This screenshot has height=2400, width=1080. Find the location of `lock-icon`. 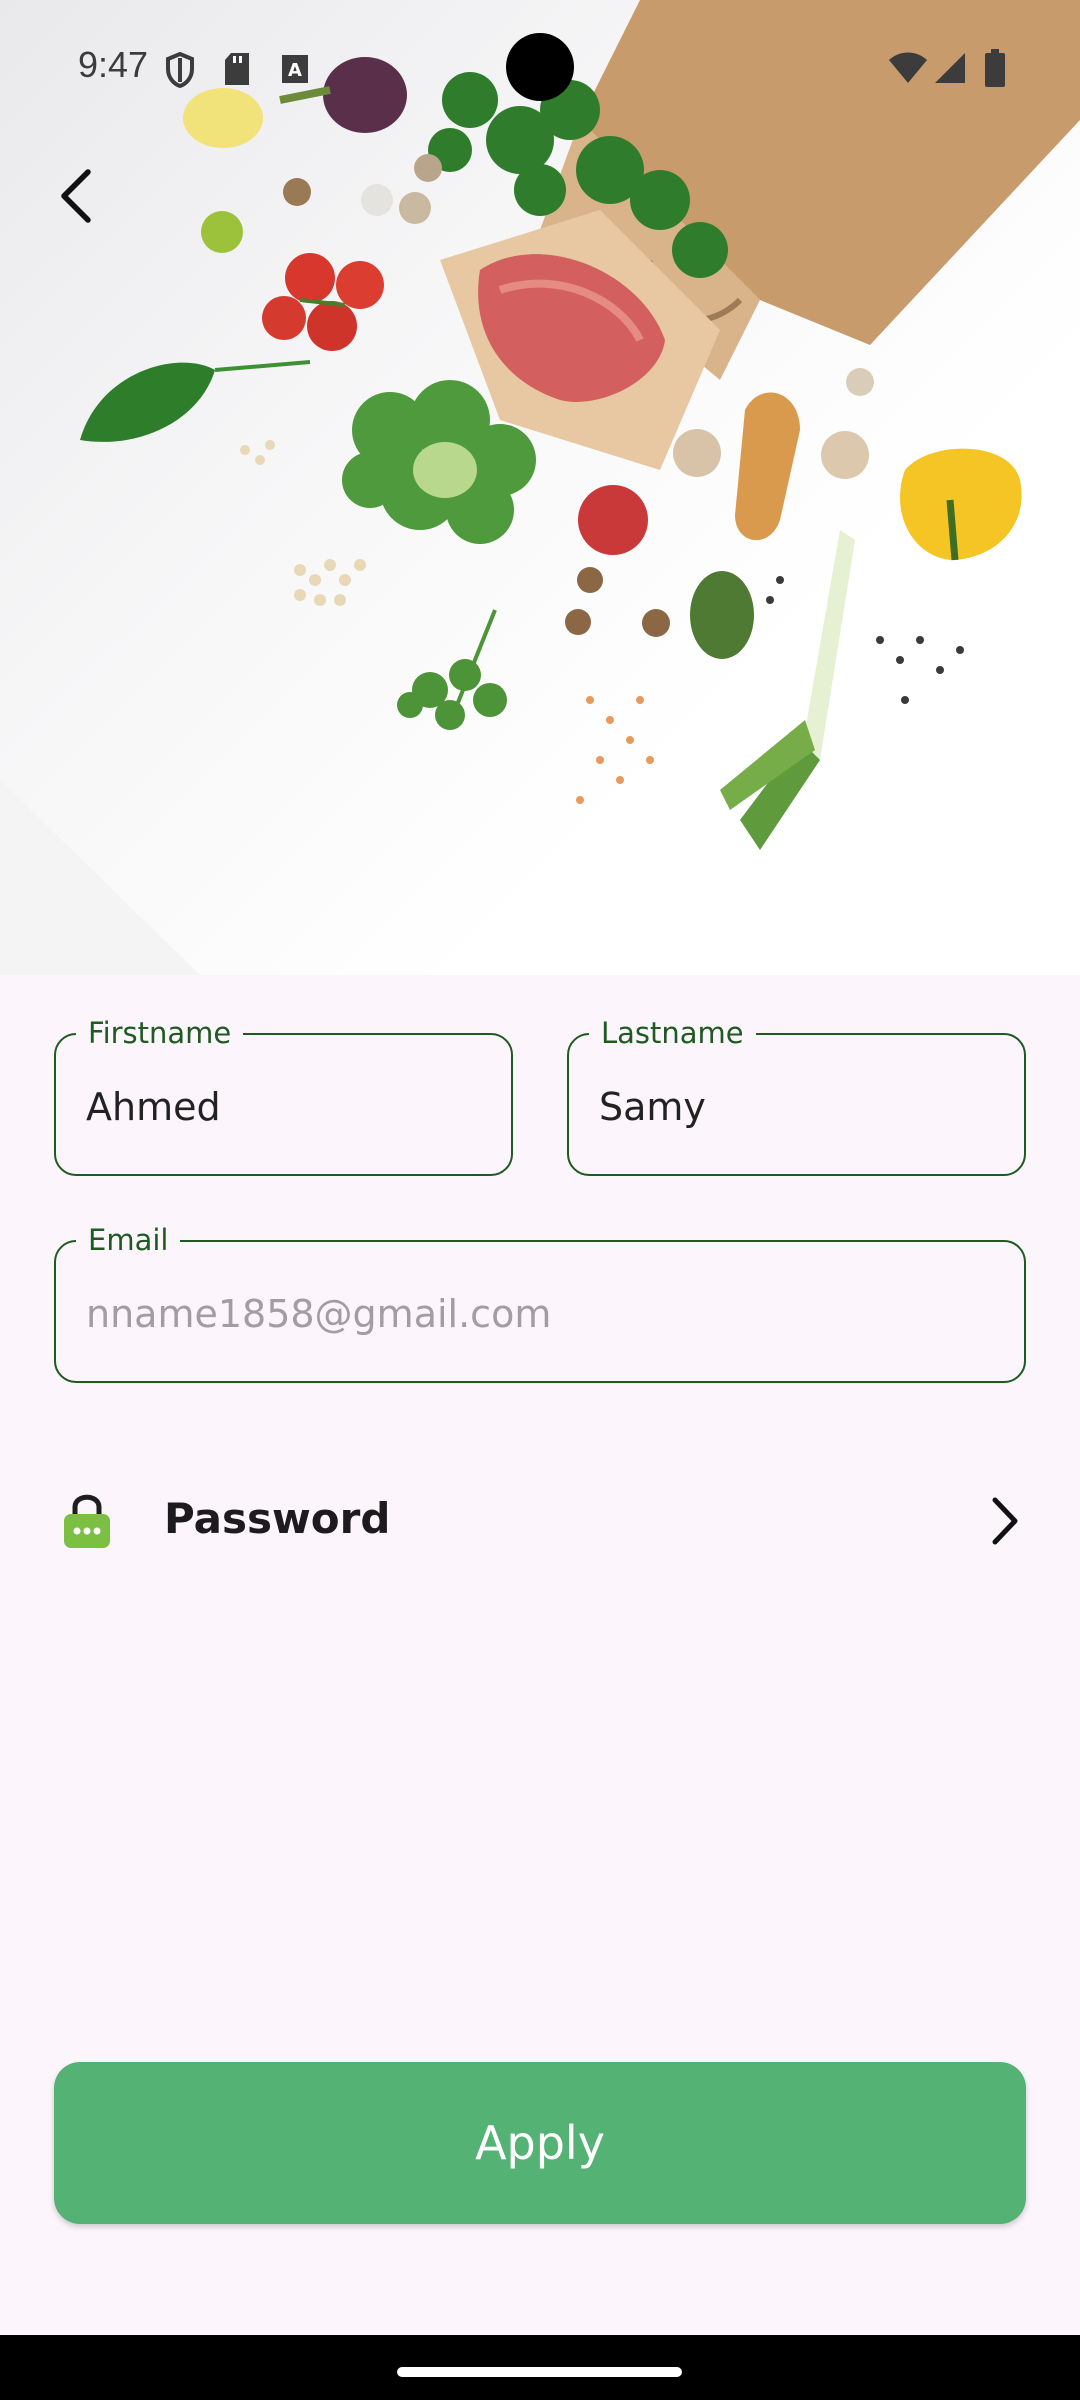

lock-icon is located at coordinates (87, 1521).